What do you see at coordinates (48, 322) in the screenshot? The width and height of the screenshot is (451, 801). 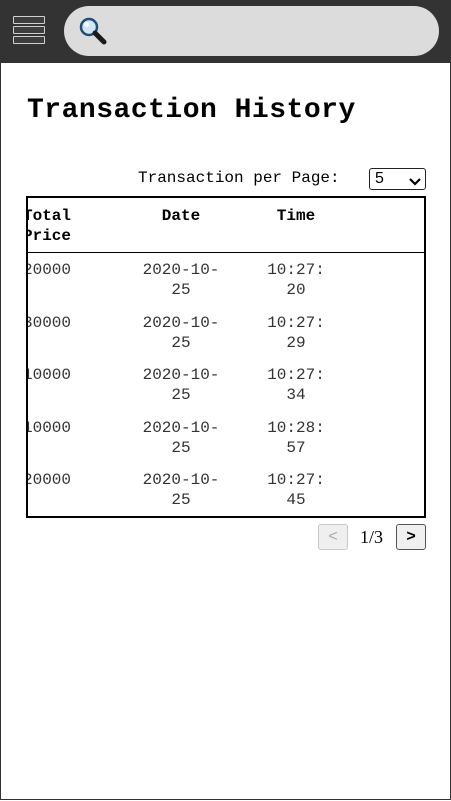 I see `cell-total-price: 30000` at bounding box center [48, 322].